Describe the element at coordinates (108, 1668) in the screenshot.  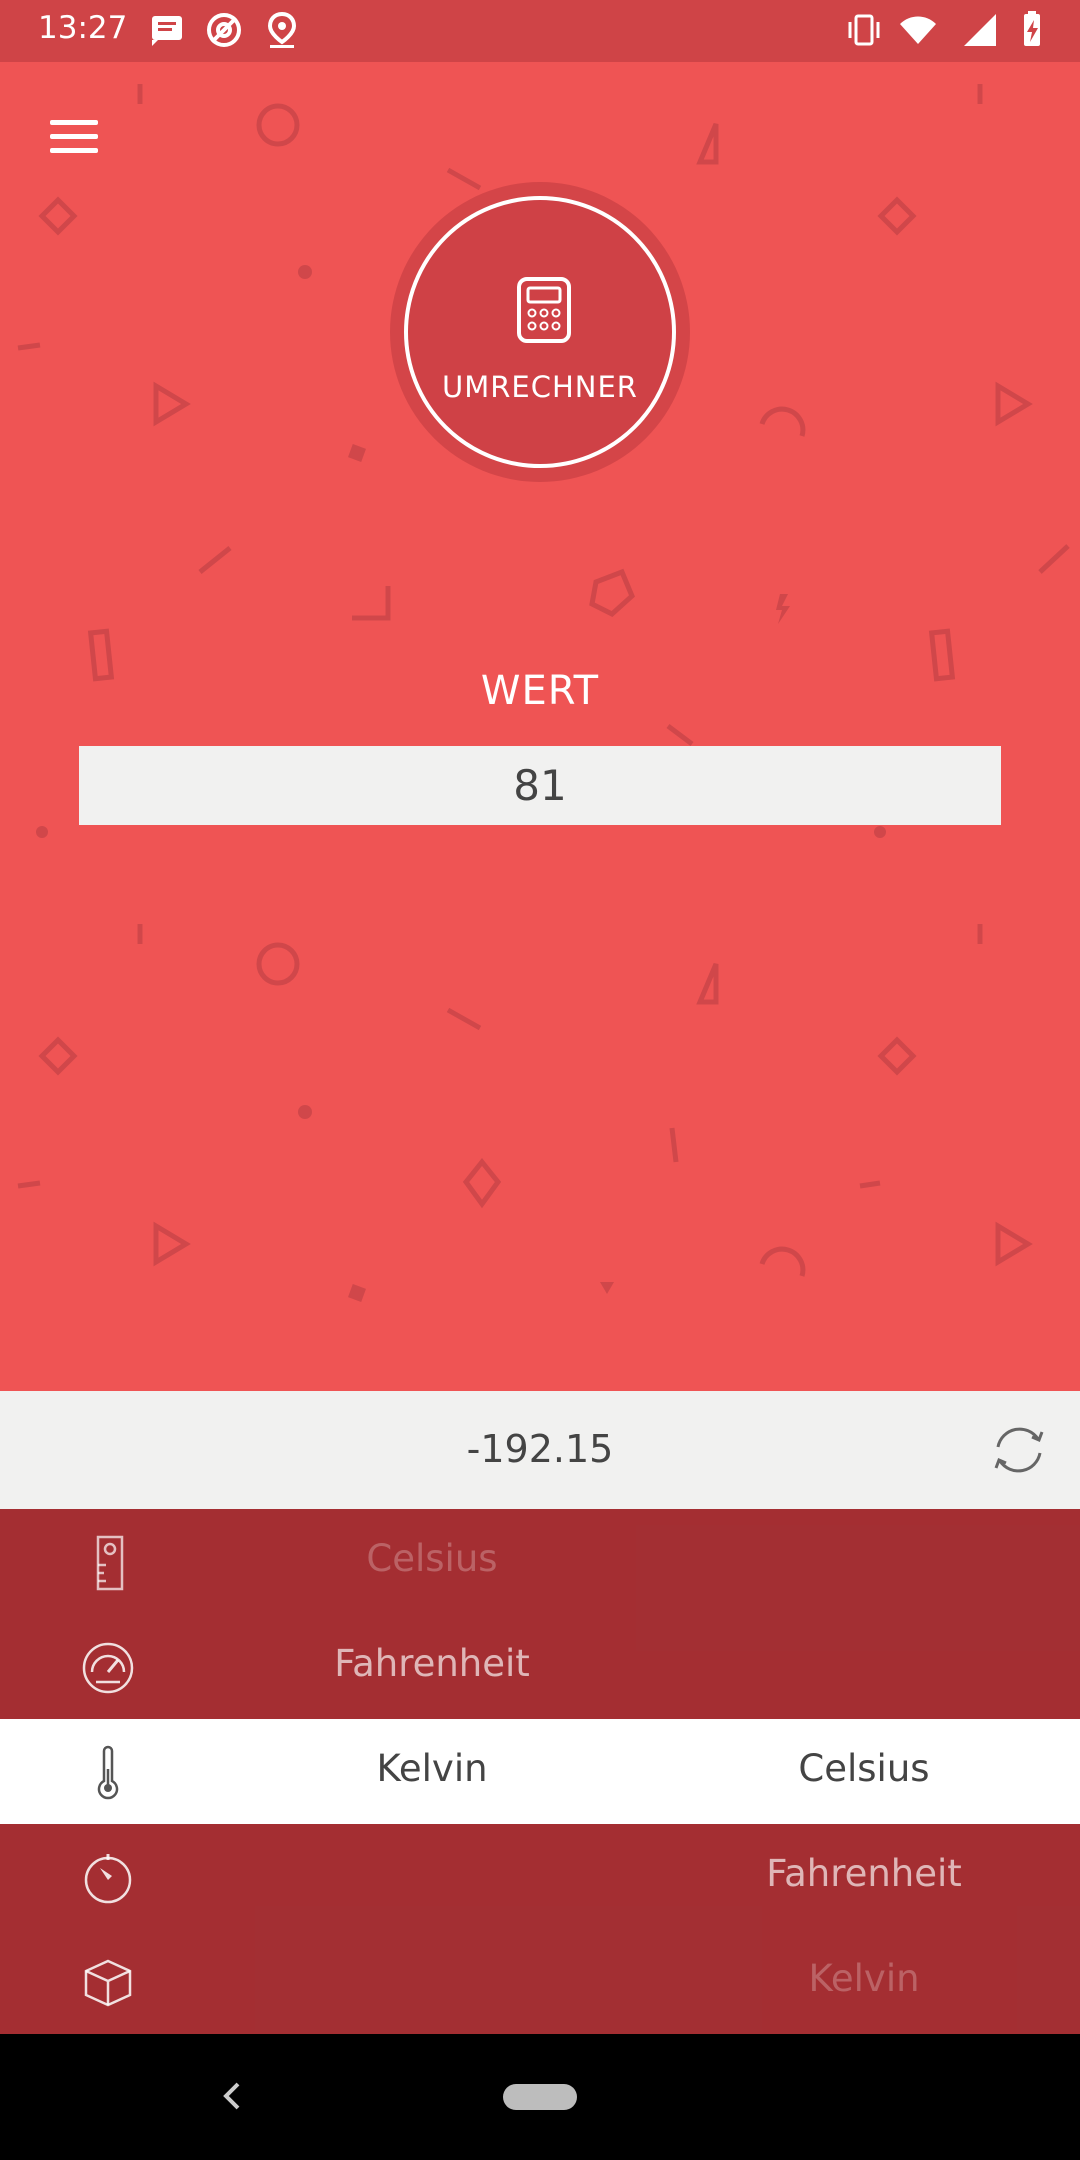
I see `speedometer-icon` at that location.